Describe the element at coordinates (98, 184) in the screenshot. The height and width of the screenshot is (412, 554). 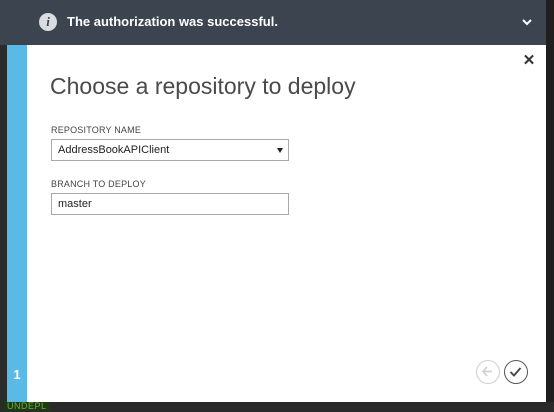
I see `branch-to-deploy-label: BRANCH TO DEPLOY` at that location.